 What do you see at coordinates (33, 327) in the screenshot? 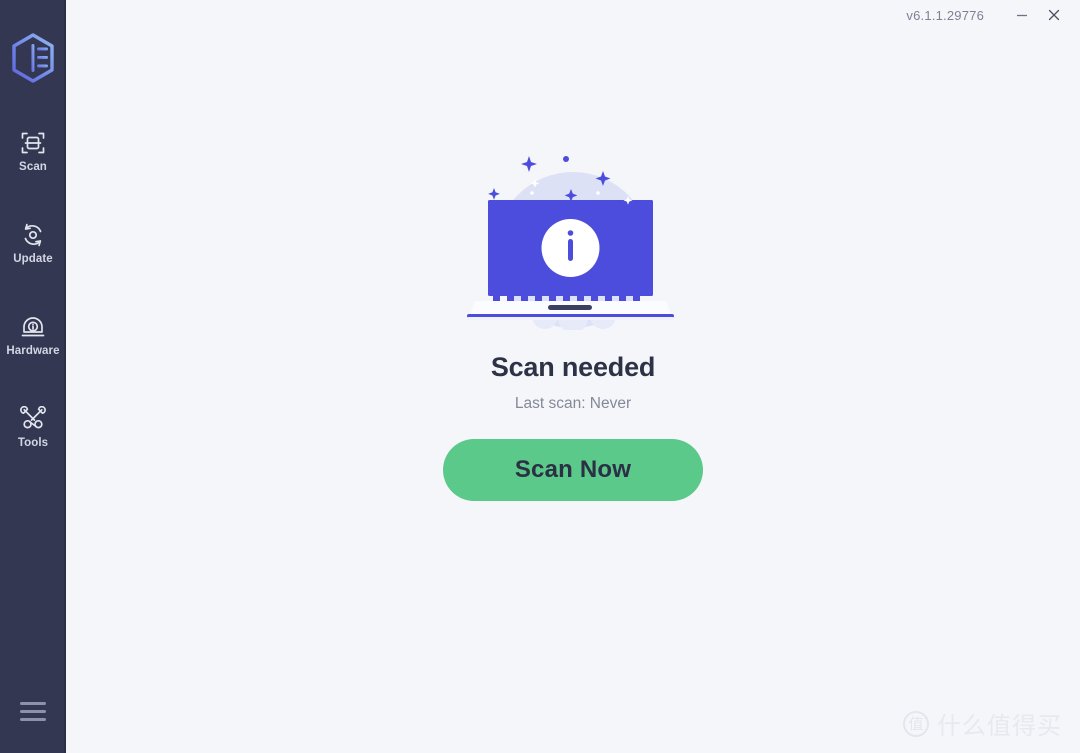
I see `hardware-icon` at bounding box center [33, 327].